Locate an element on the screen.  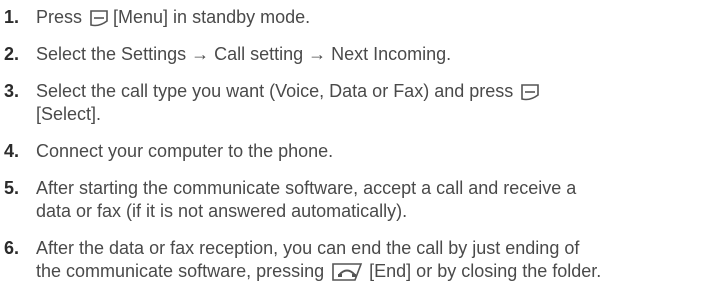
end-key-icon is located at coordinates (347, 272).